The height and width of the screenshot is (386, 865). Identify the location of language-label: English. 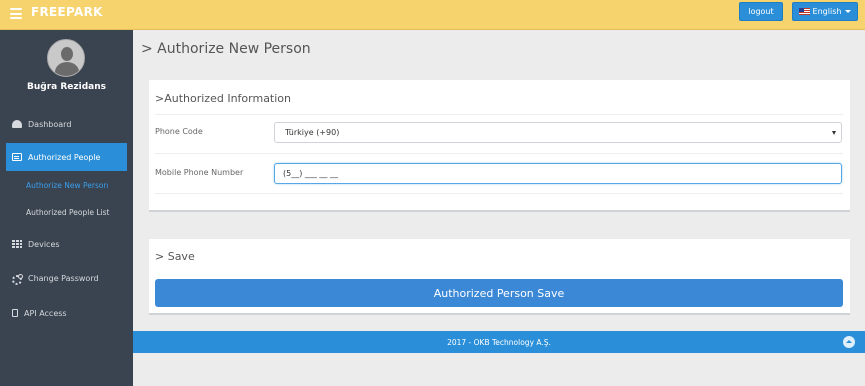
(827, 11).